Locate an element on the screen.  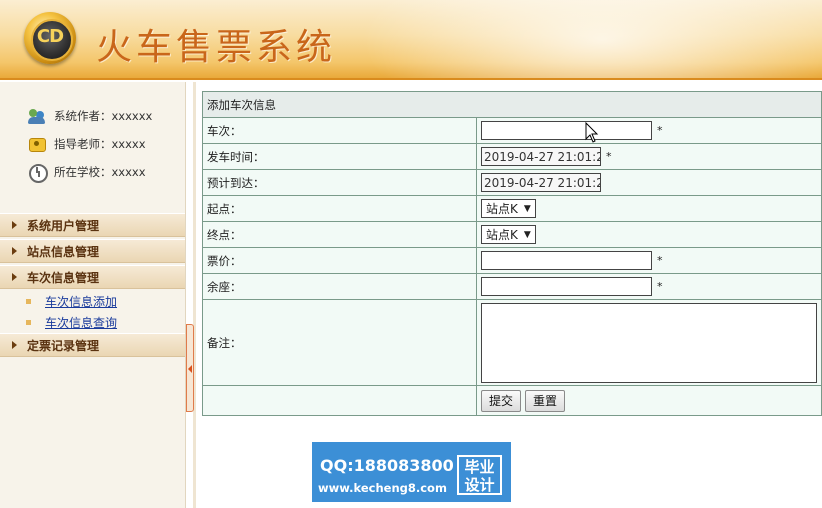
submenu-train-query: 车次信息查询 is located at coordinates (92, 322).